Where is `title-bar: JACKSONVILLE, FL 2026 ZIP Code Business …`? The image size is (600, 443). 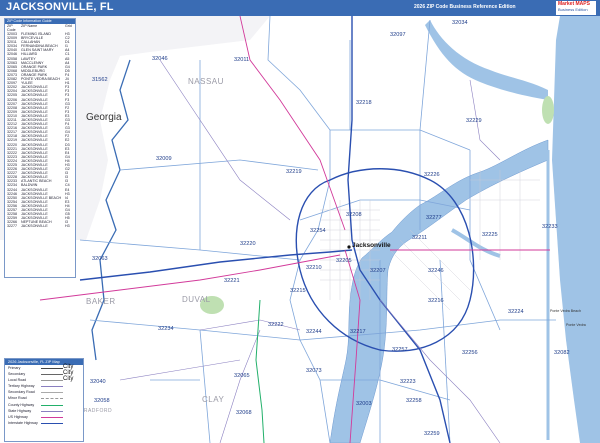 title-bar: JACKSONVILLE, FL 2026 ZIP Code Business … is located at coordinates (300, 8).